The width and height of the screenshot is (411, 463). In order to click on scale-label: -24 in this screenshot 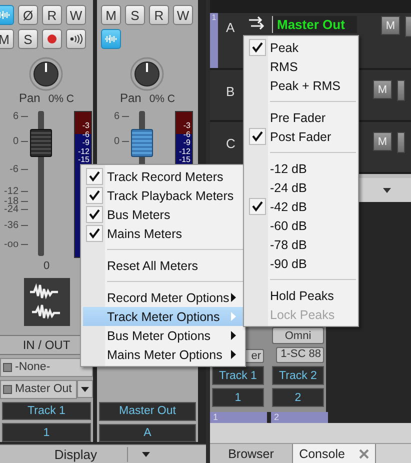, I will do `click(11, 209)`.